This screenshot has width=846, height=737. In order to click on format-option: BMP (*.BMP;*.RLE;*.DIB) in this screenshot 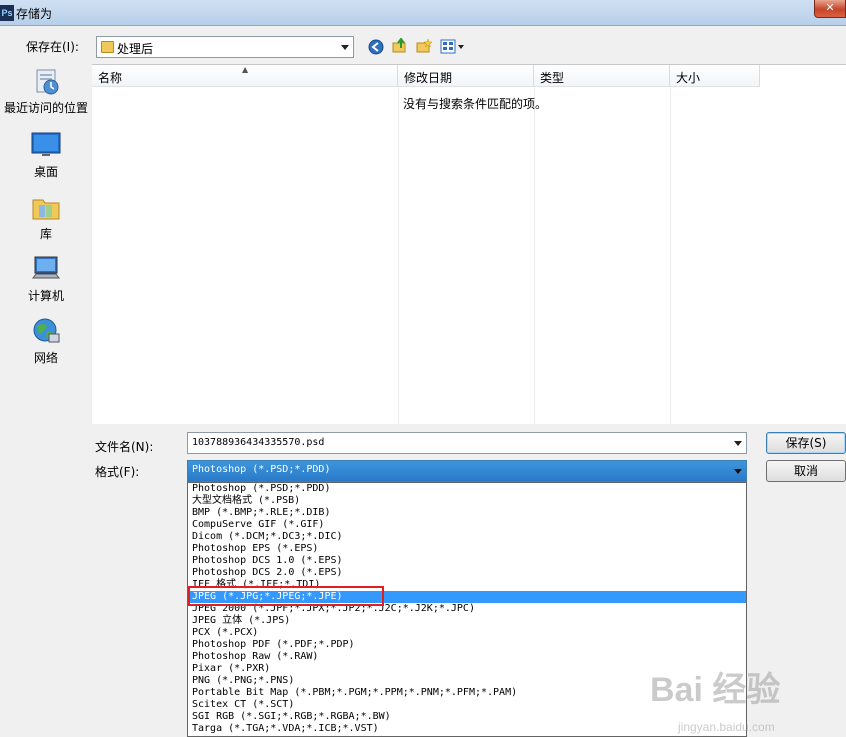, I will do `click(467, 513)`.